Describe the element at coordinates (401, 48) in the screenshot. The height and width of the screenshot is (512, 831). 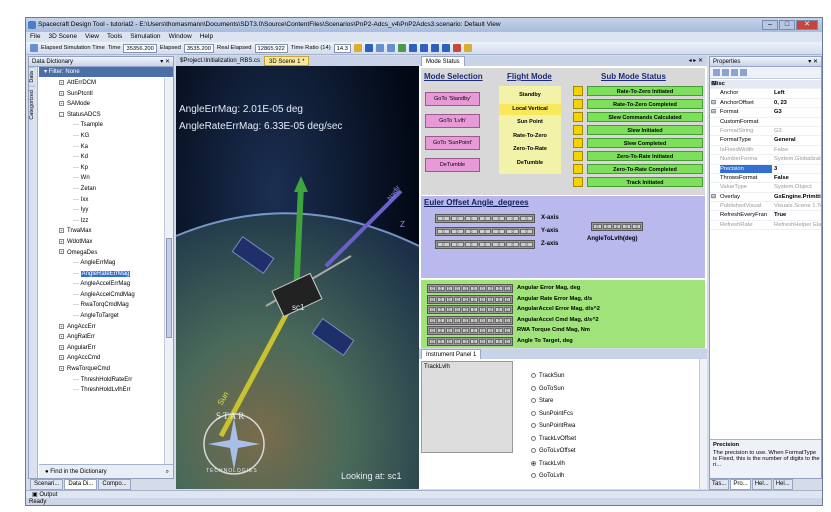
I see `refresh-icon` at that location.